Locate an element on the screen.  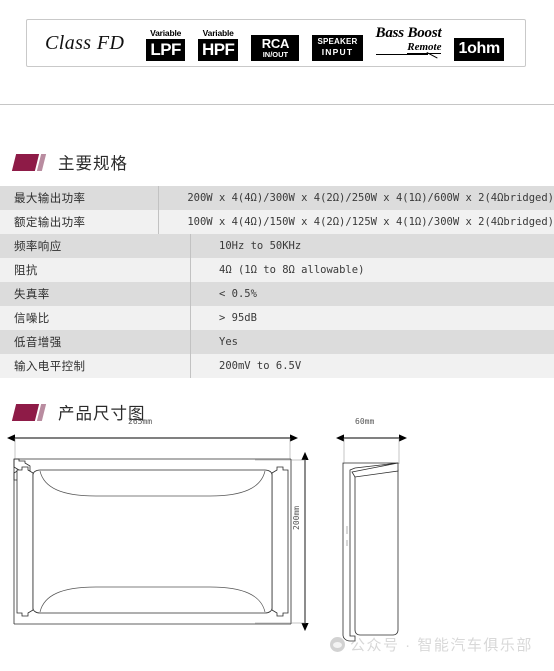
depth-label-60: 60mm is located at coordinates (365, 421).